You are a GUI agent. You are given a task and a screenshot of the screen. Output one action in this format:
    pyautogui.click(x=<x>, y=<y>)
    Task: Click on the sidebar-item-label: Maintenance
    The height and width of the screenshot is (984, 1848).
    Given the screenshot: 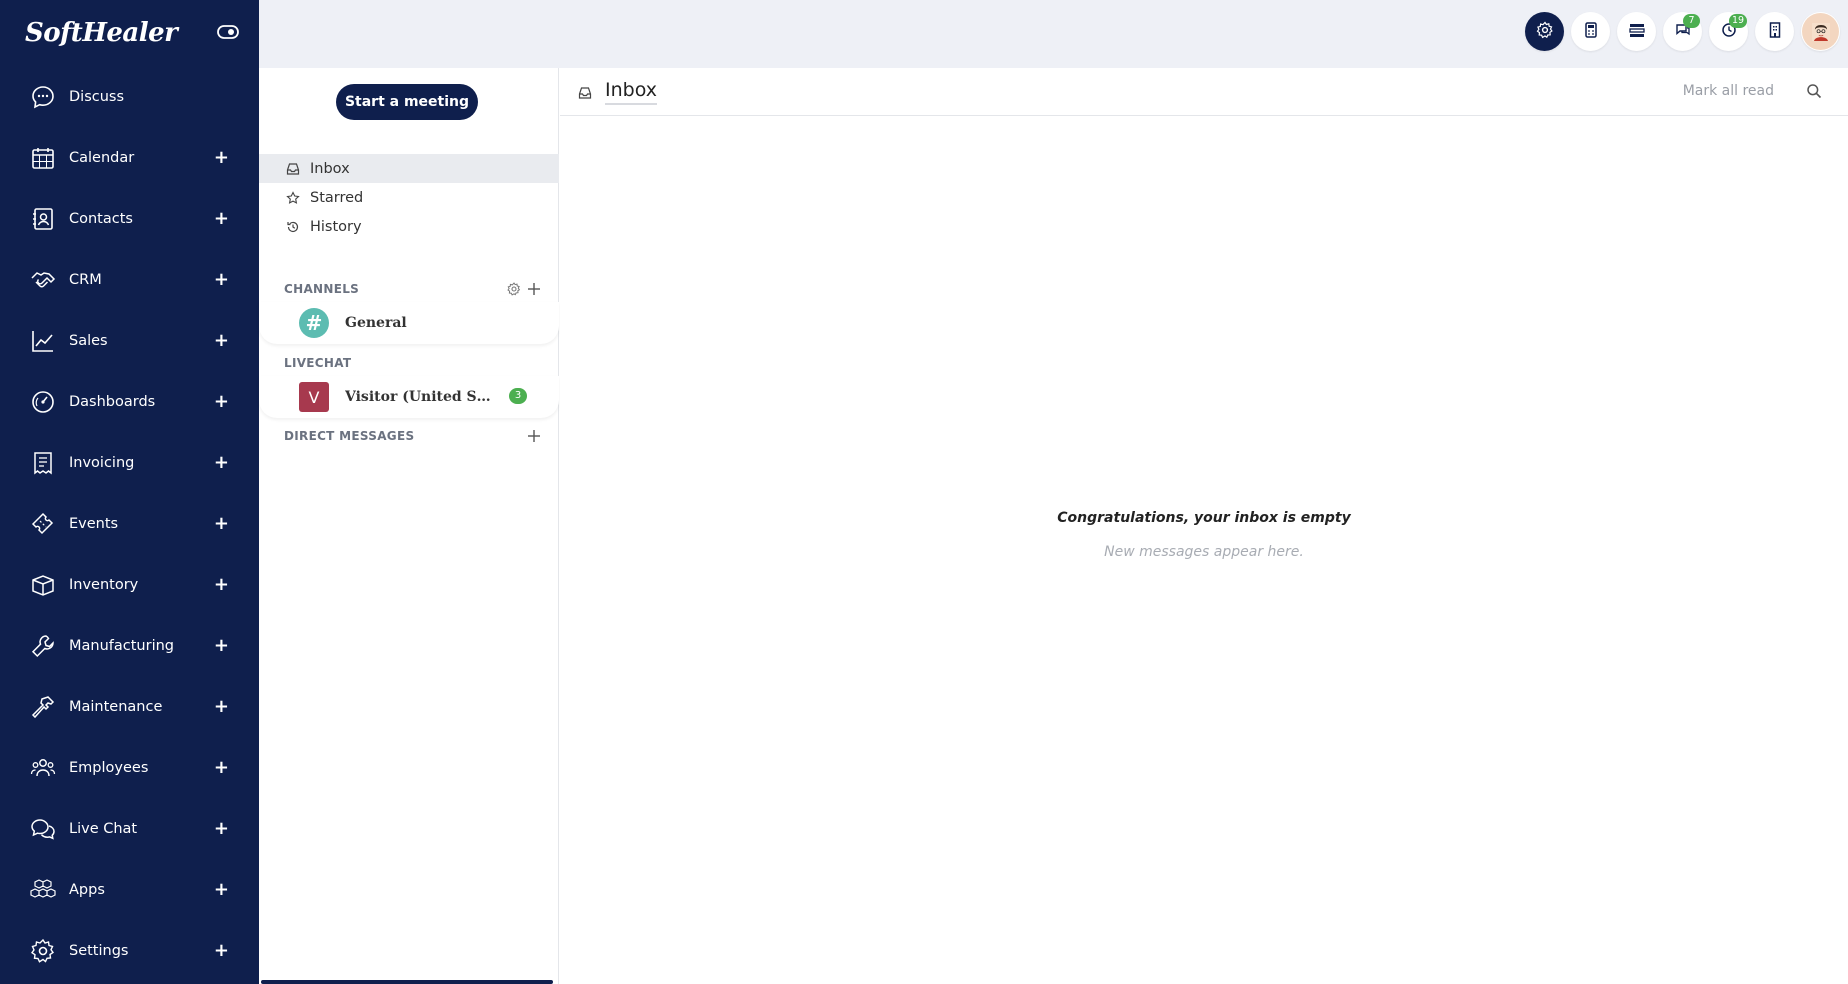 What is the action you would take?
    pyautogui.click(x=116, y=706)
    